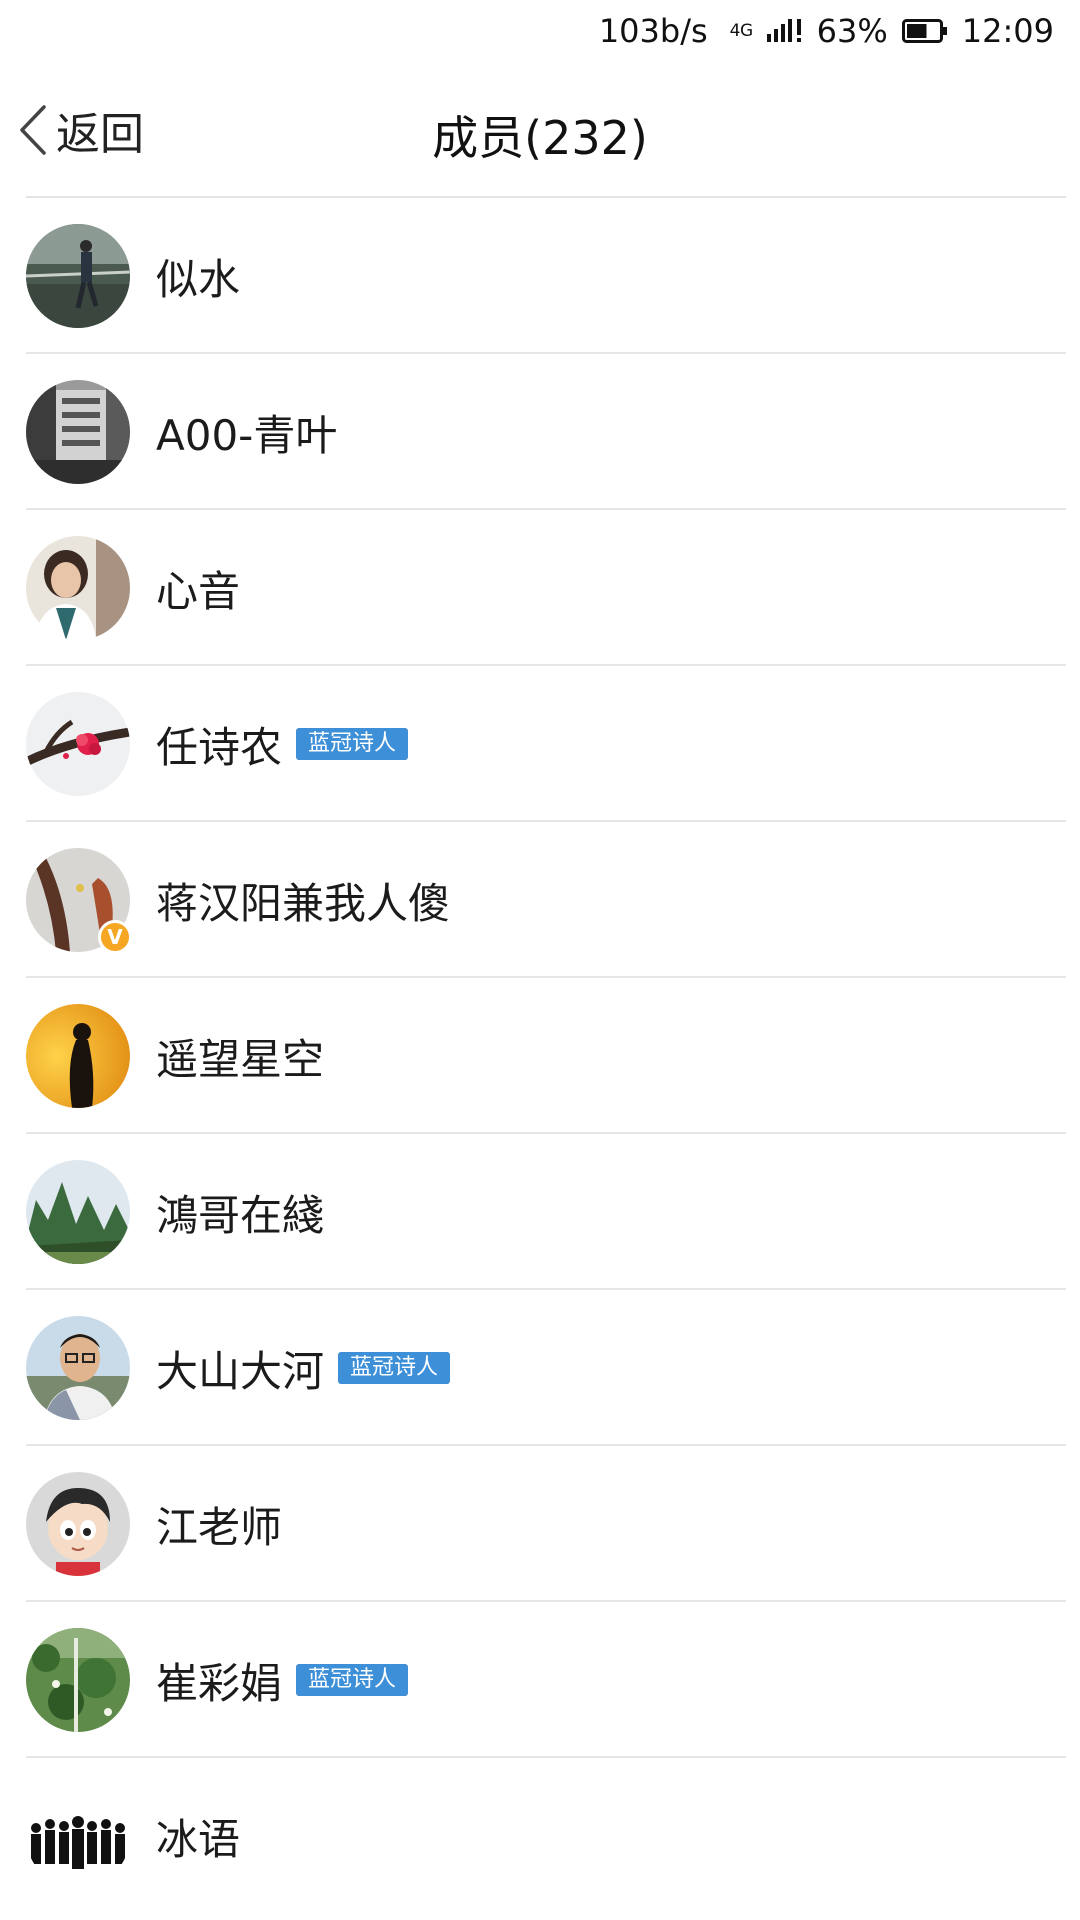 This screenshot has height=1920, width=1080. Describe the element at coordinates (653, 31) in the screenshot. I see `net-speed: 103b/s` at that location.